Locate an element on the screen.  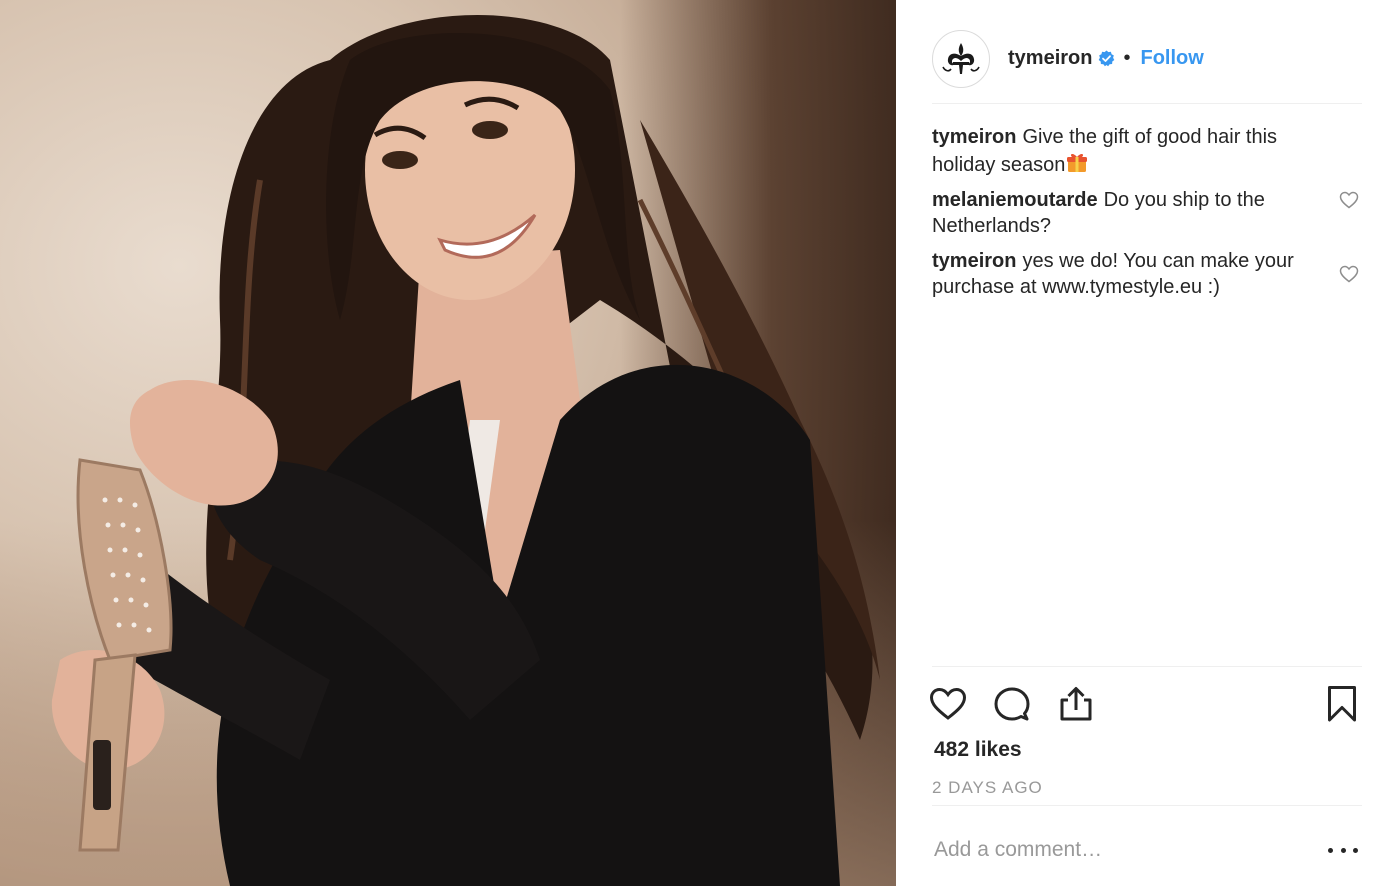
comment-button is located at coordinates (1012, 704).